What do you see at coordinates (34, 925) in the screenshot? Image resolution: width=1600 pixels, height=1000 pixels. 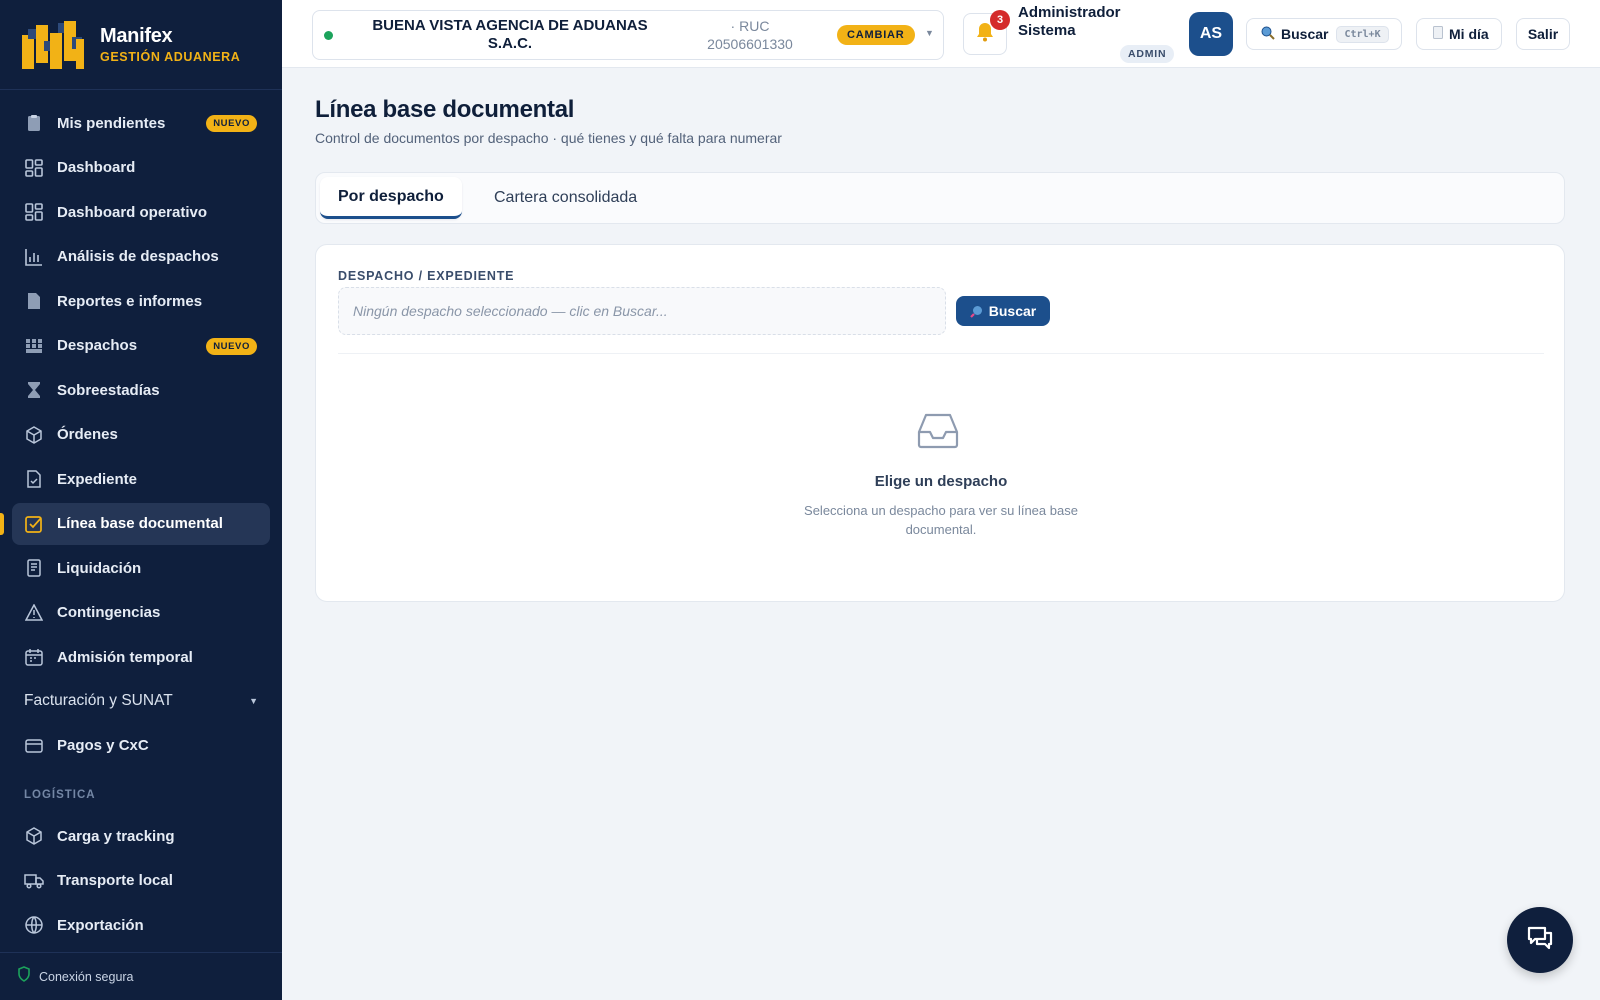 I see `globe-icon` at bounding box center [34, 925].